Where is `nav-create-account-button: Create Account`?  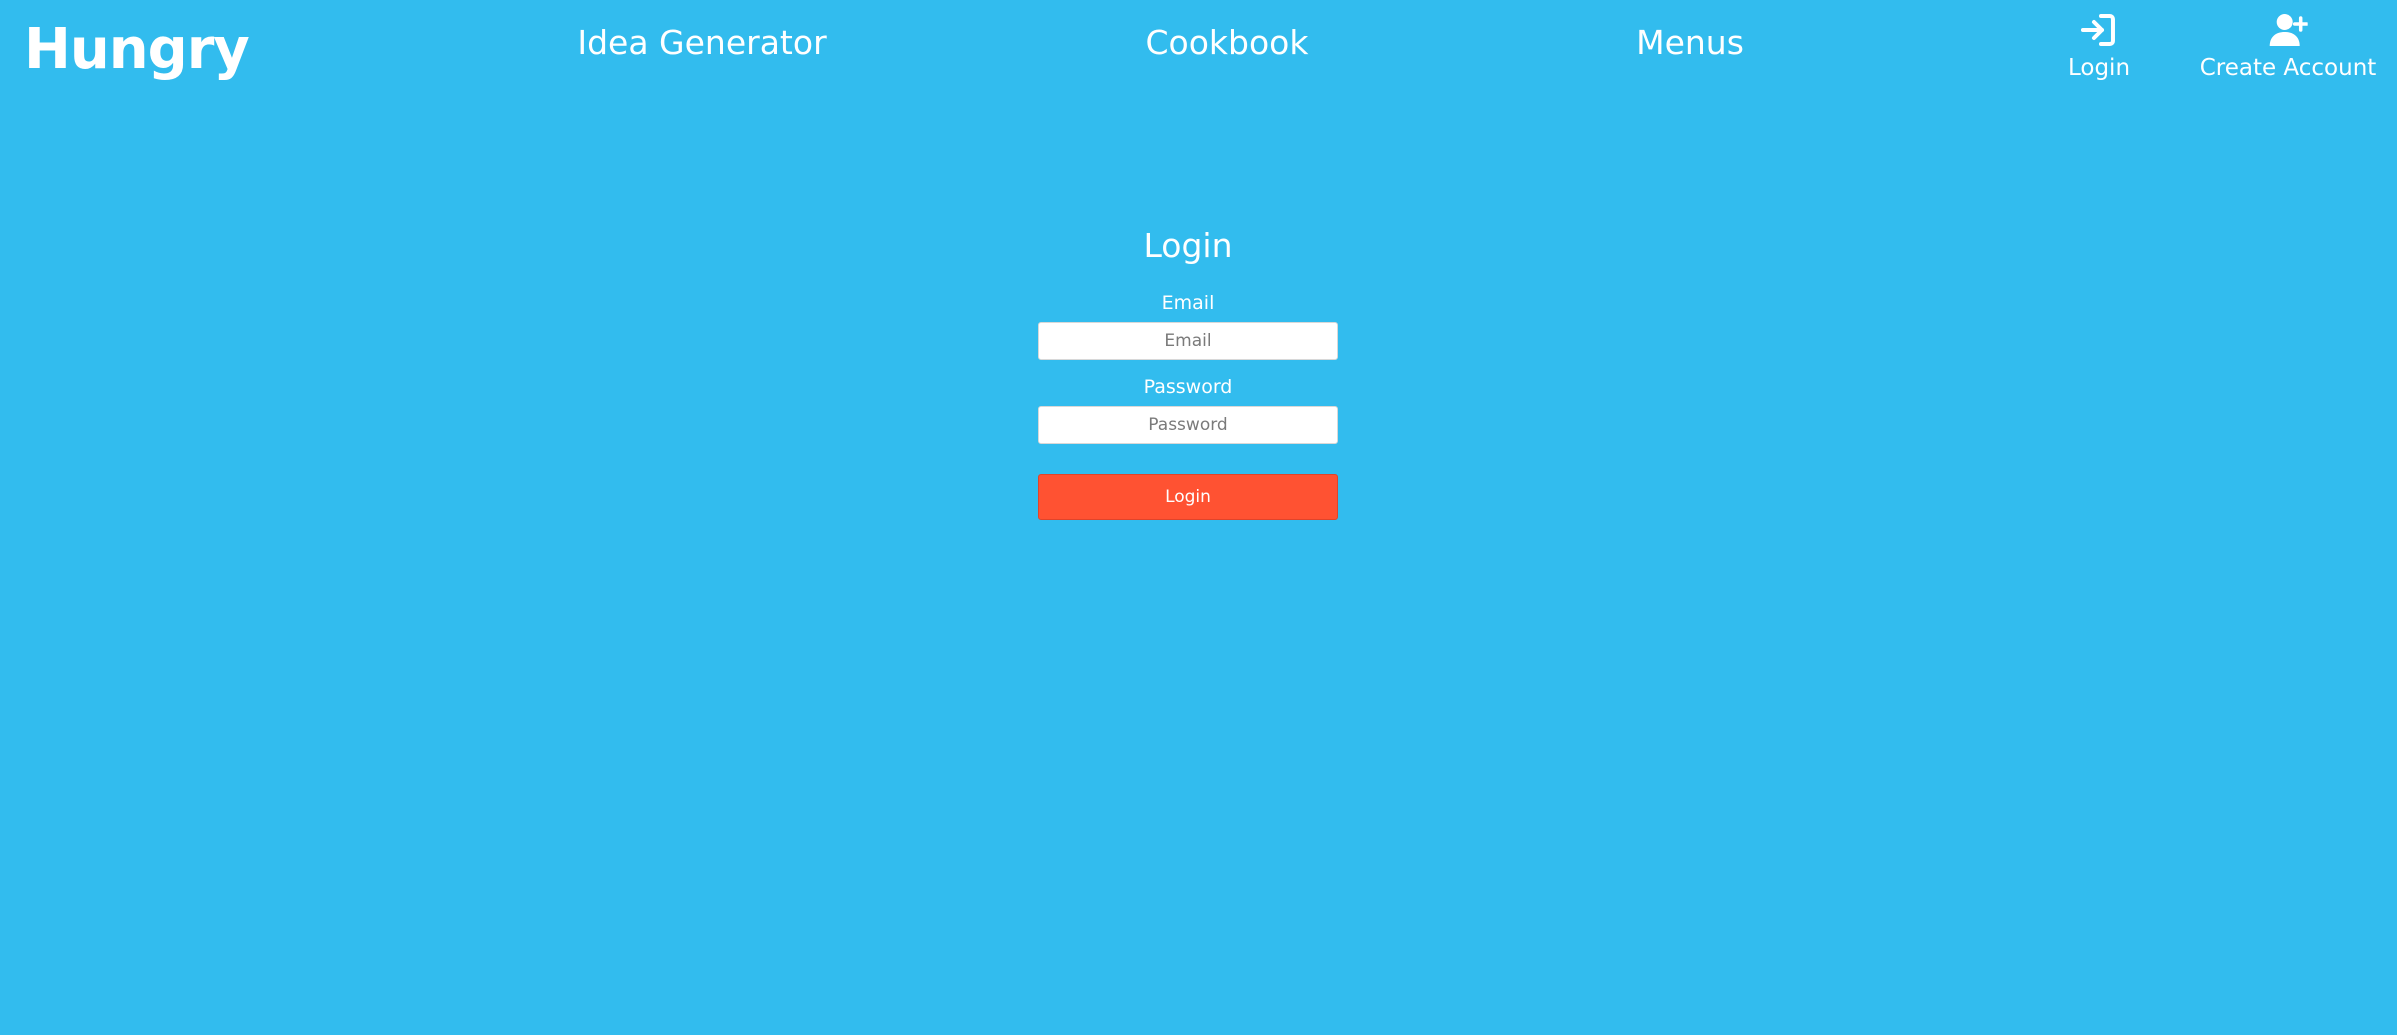
nav-create-account-button: Create Account is located at coordinates (2288, 48).